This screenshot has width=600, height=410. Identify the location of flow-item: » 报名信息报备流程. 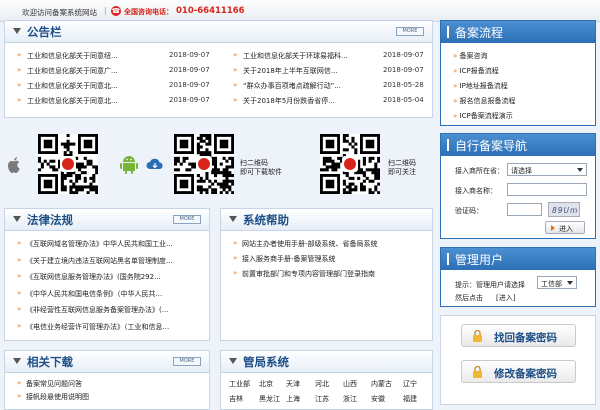
(484, 101).